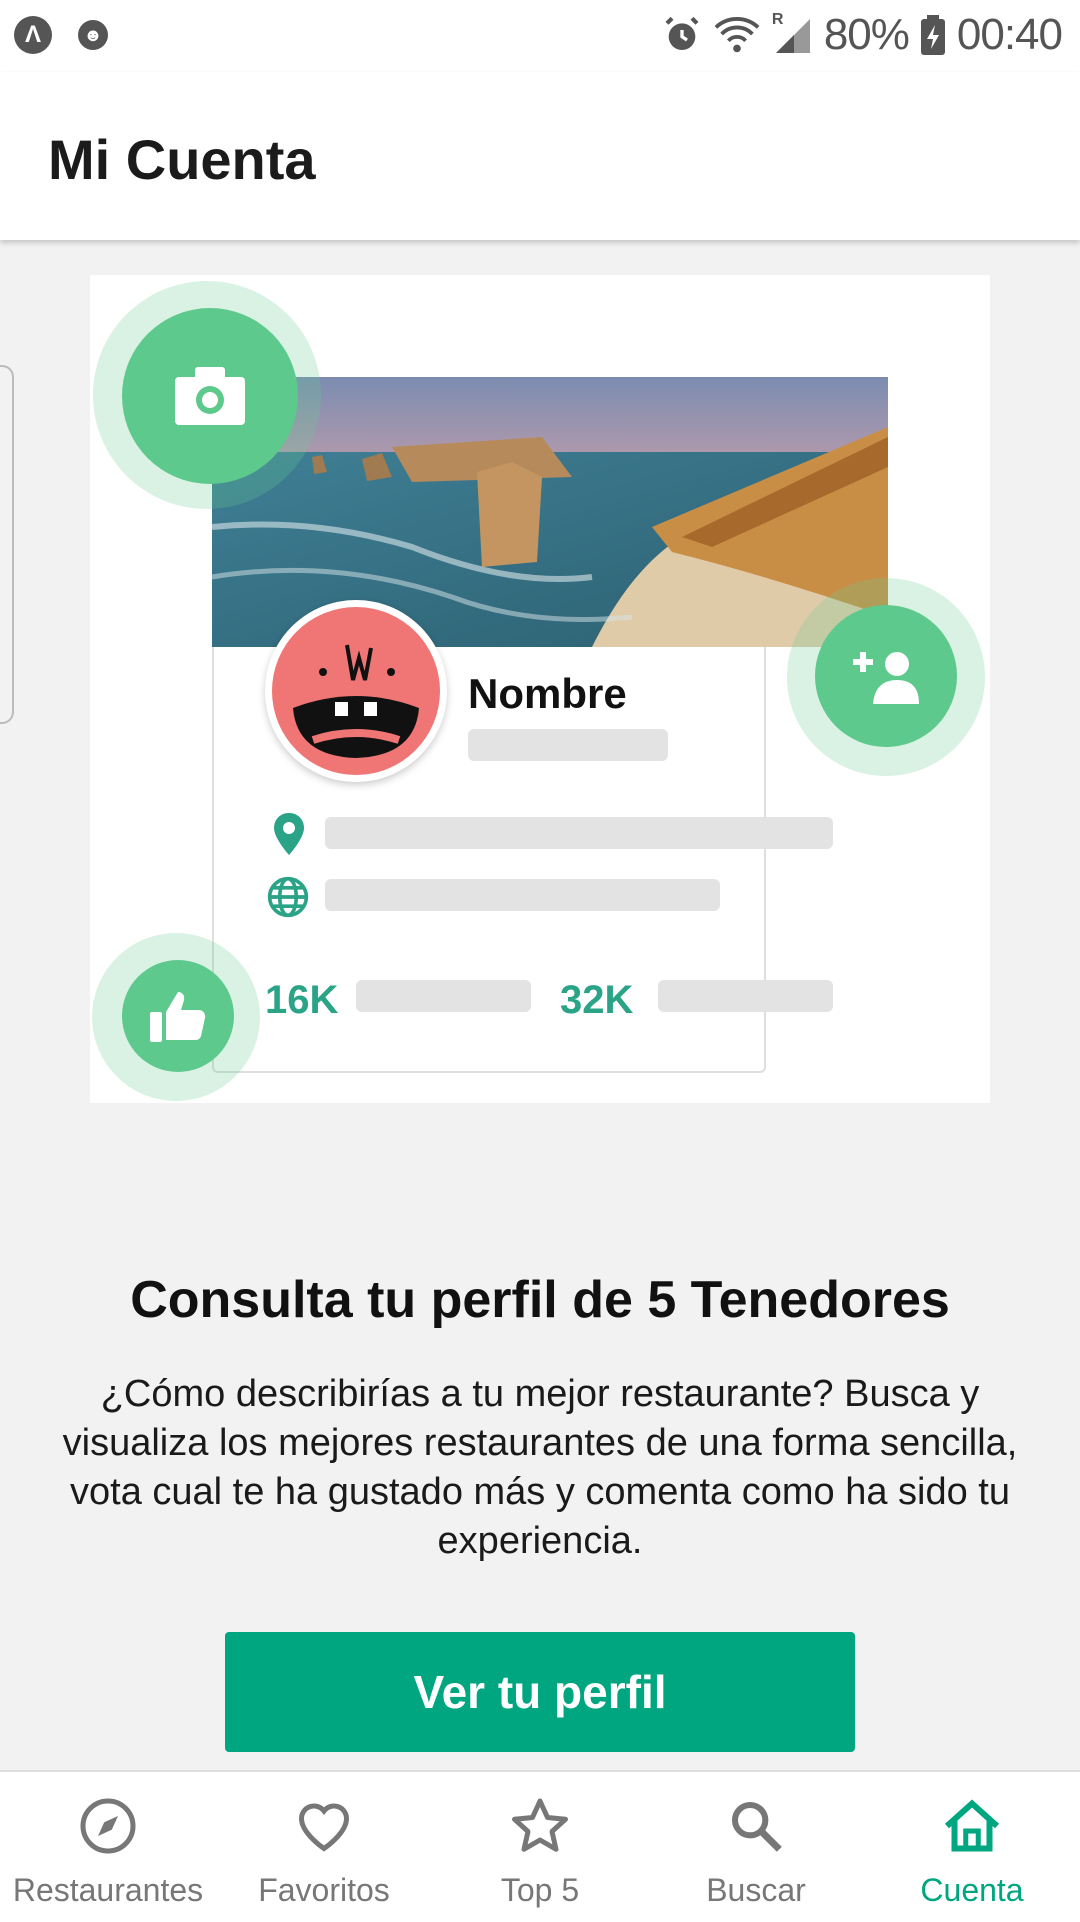 Image resolution: width=1080 pixels, height=1922 pixels. What do you see at coordinates (93, 35) in the screenshot?
I see `game-notification-icon: ☻` at bounding box center [93, 35].